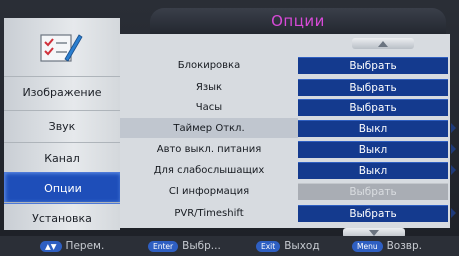 This screenshot has height=256, width=459. What do you see at coordinates (404, 246) in the screenshot?
I see `hint-label: Возвр.` at bounding box center [404, 246].